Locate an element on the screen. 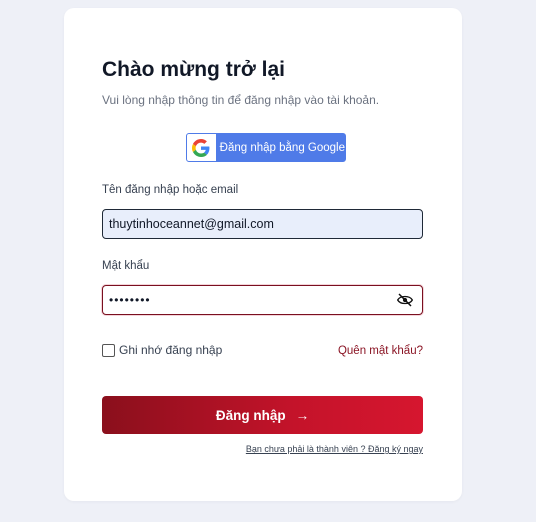 The image size is (536, 522). eye-slash-icon is located at coordinates (405, 300).